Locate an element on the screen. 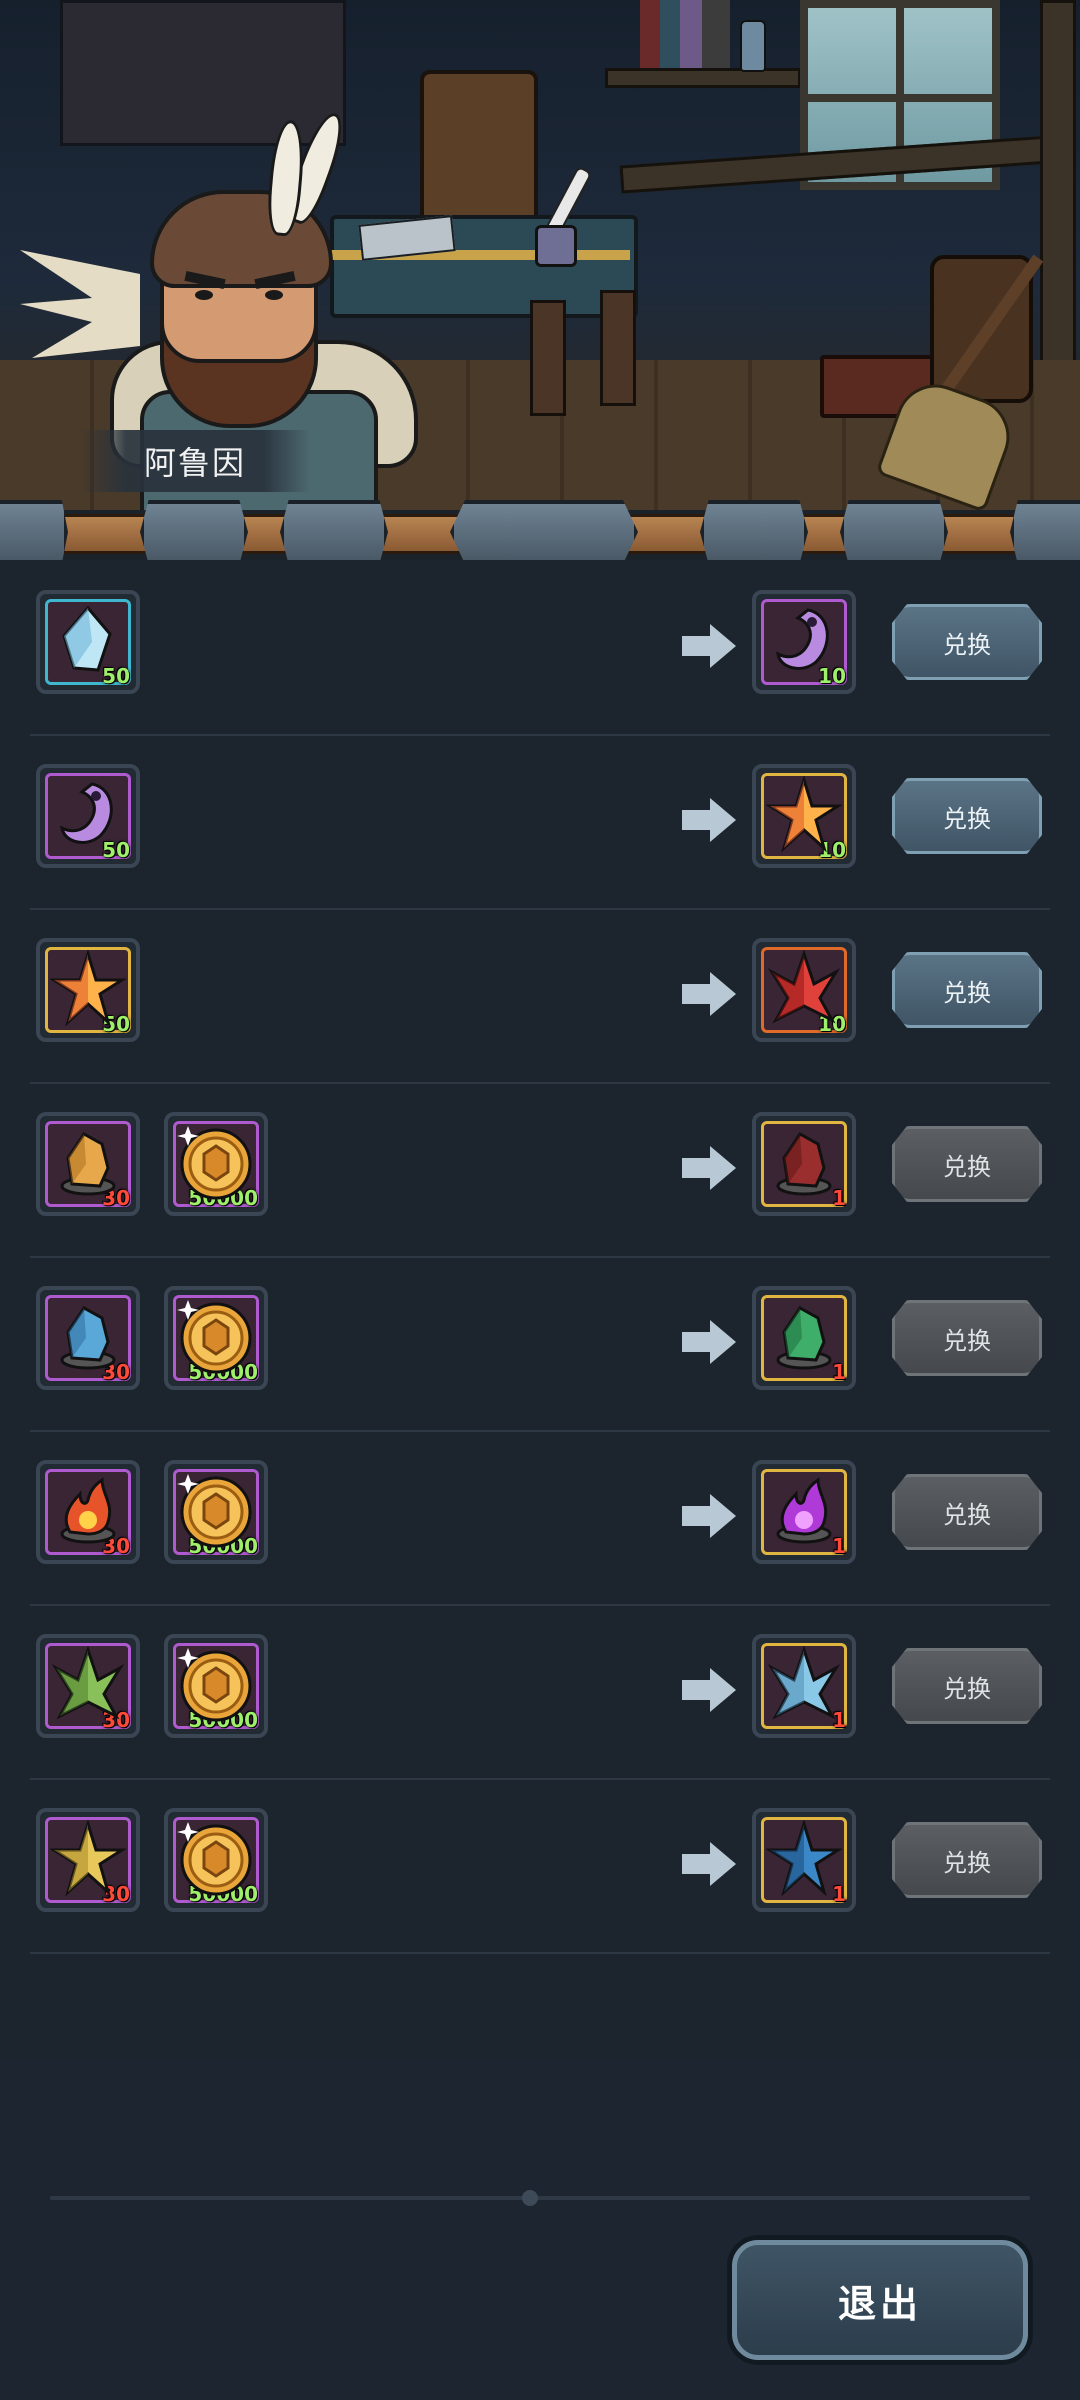 This screenshot has height=2400, width=1080. blue-ore-slot: 30 is located at coordinates (88, 1338).